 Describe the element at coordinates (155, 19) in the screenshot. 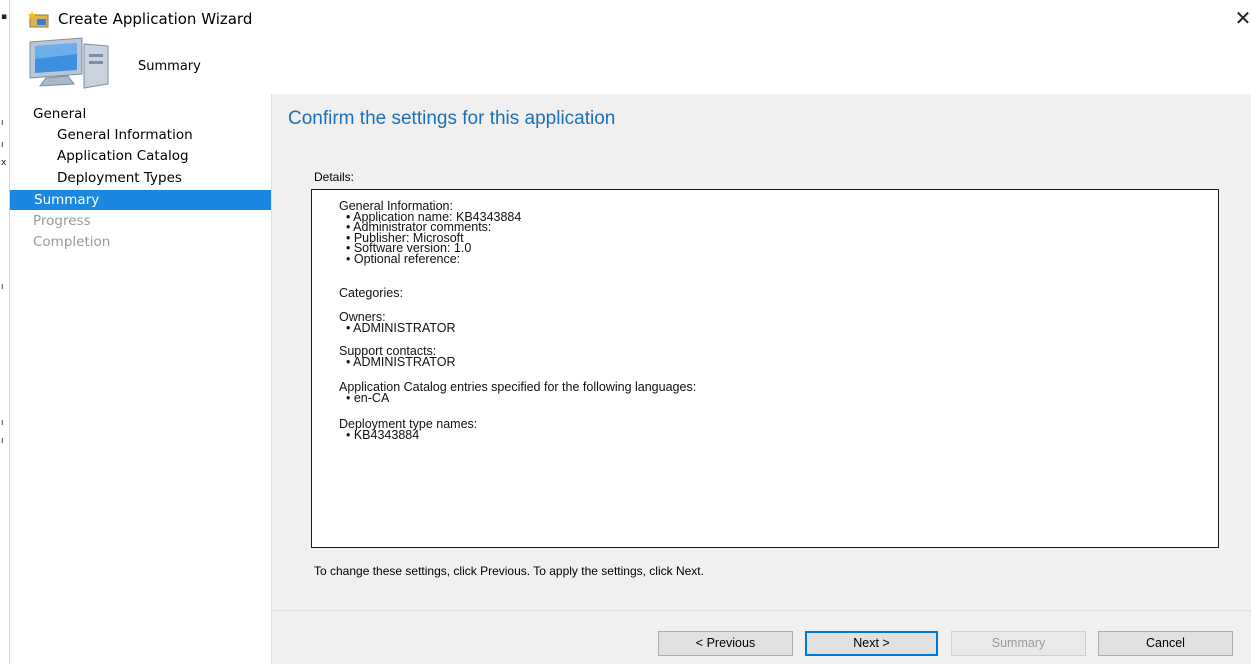

I see `window-title: Create Application Wizard` at that location.